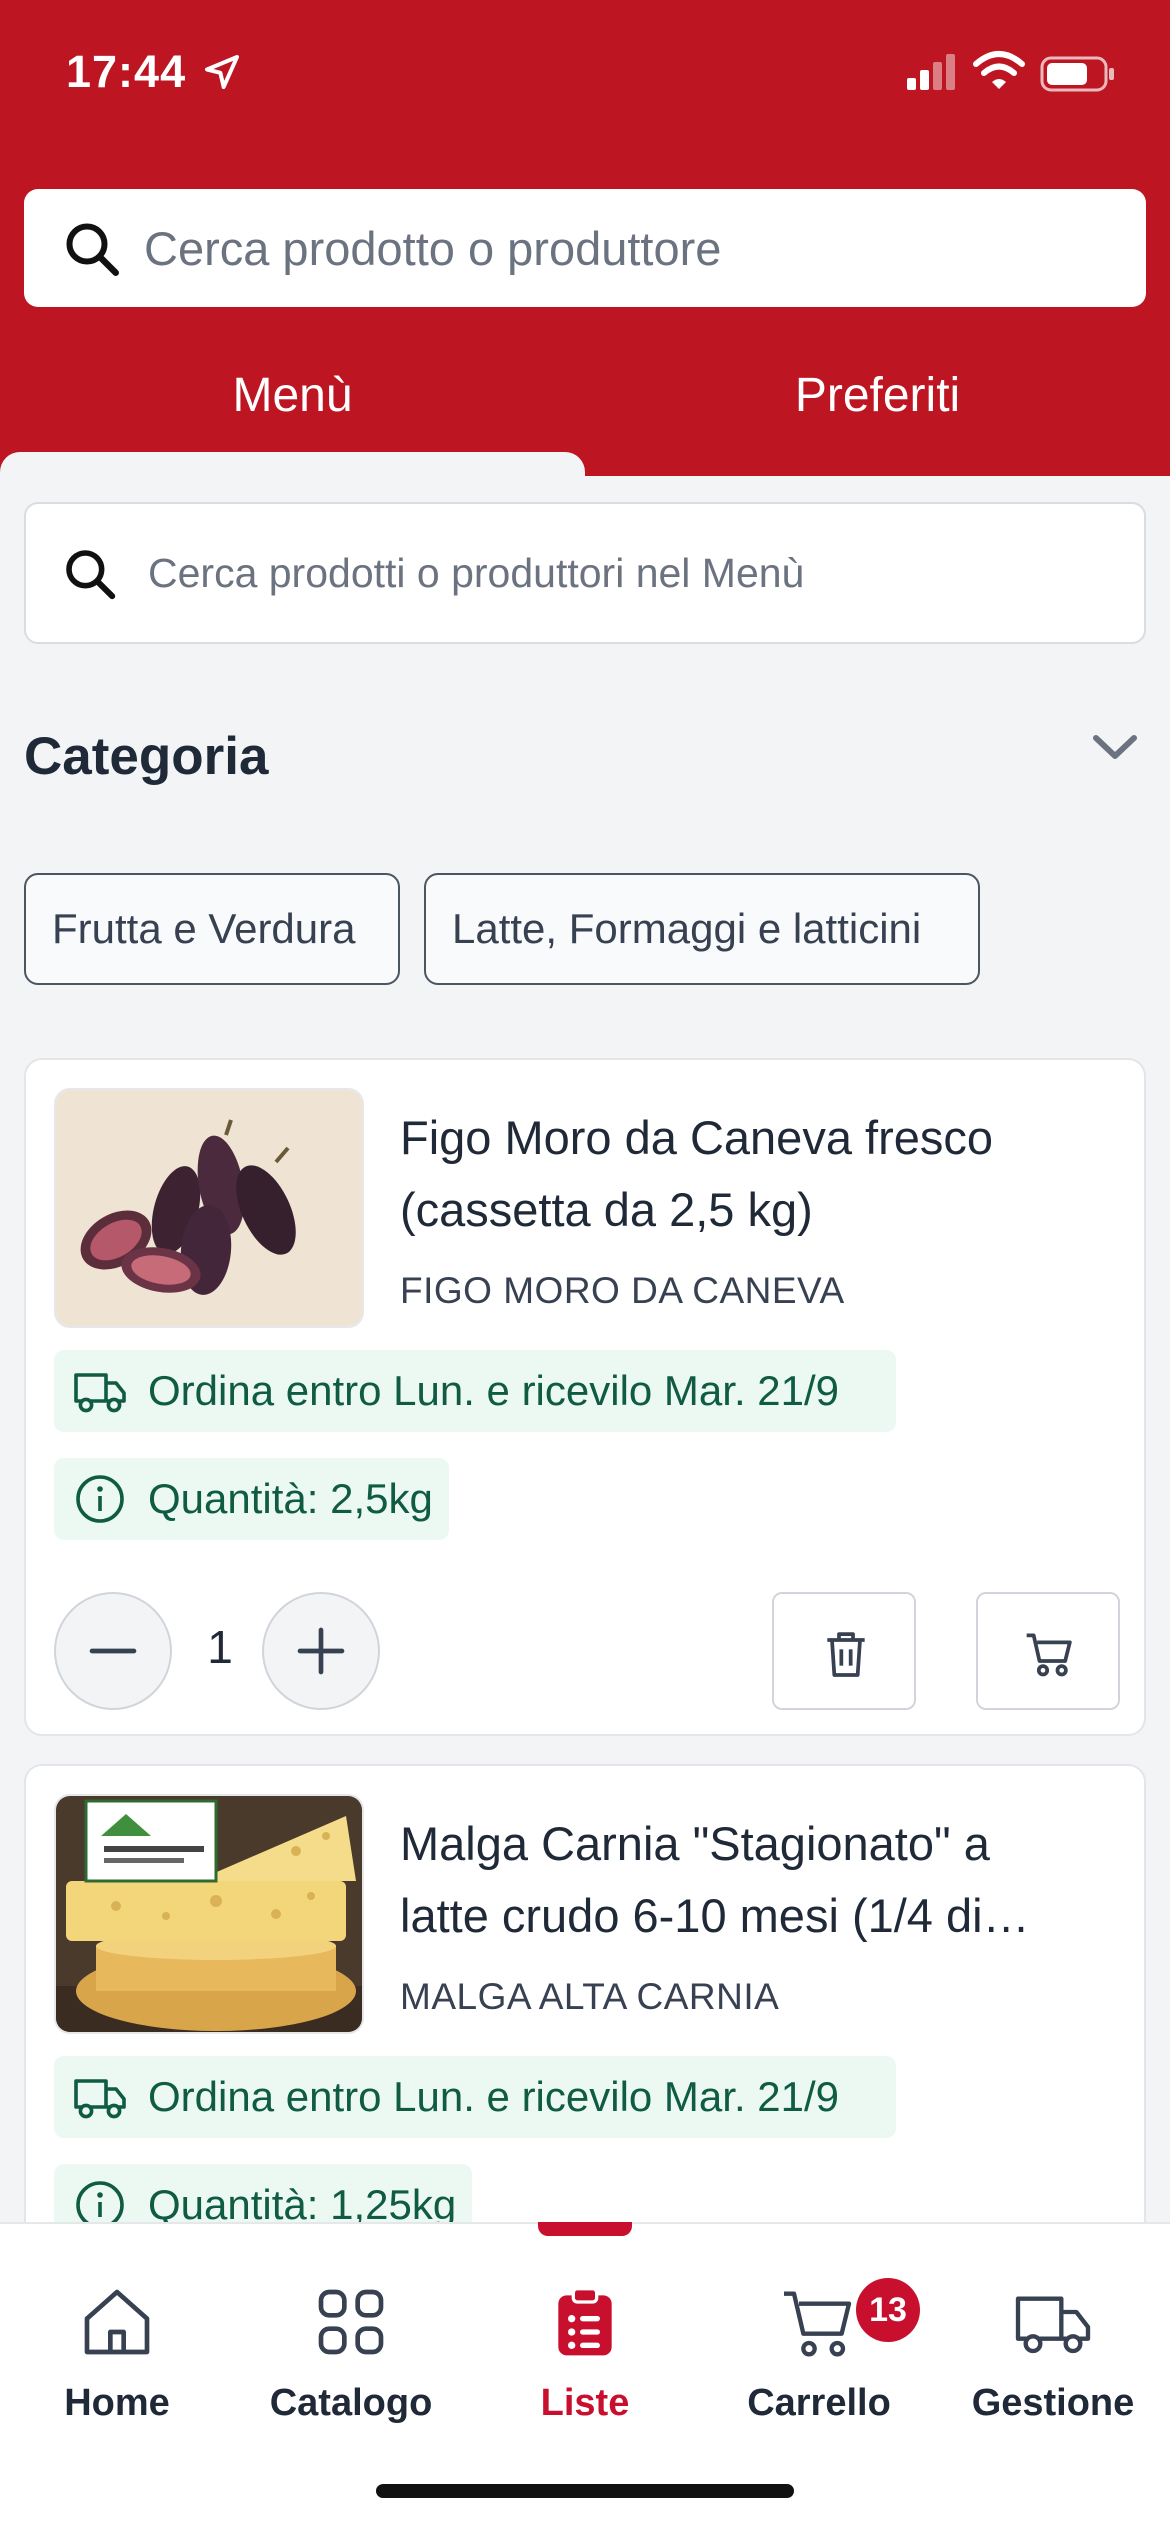  I want to click on product-image-figs, so click(209, 1208).